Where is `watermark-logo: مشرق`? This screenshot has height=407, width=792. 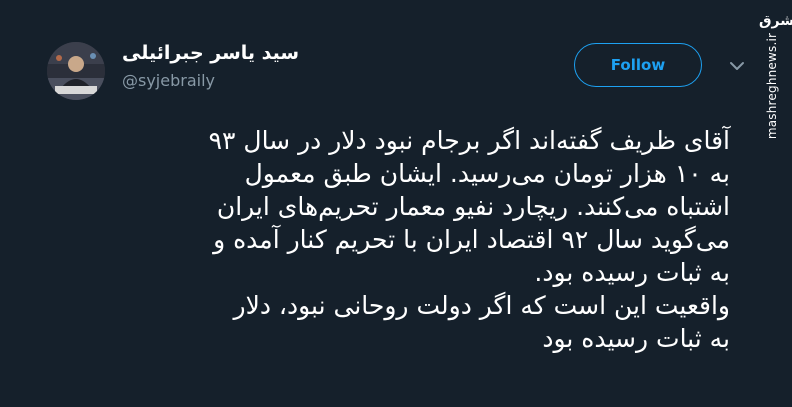 watermark-logo: مشرق is located at coordinates (775, 21).